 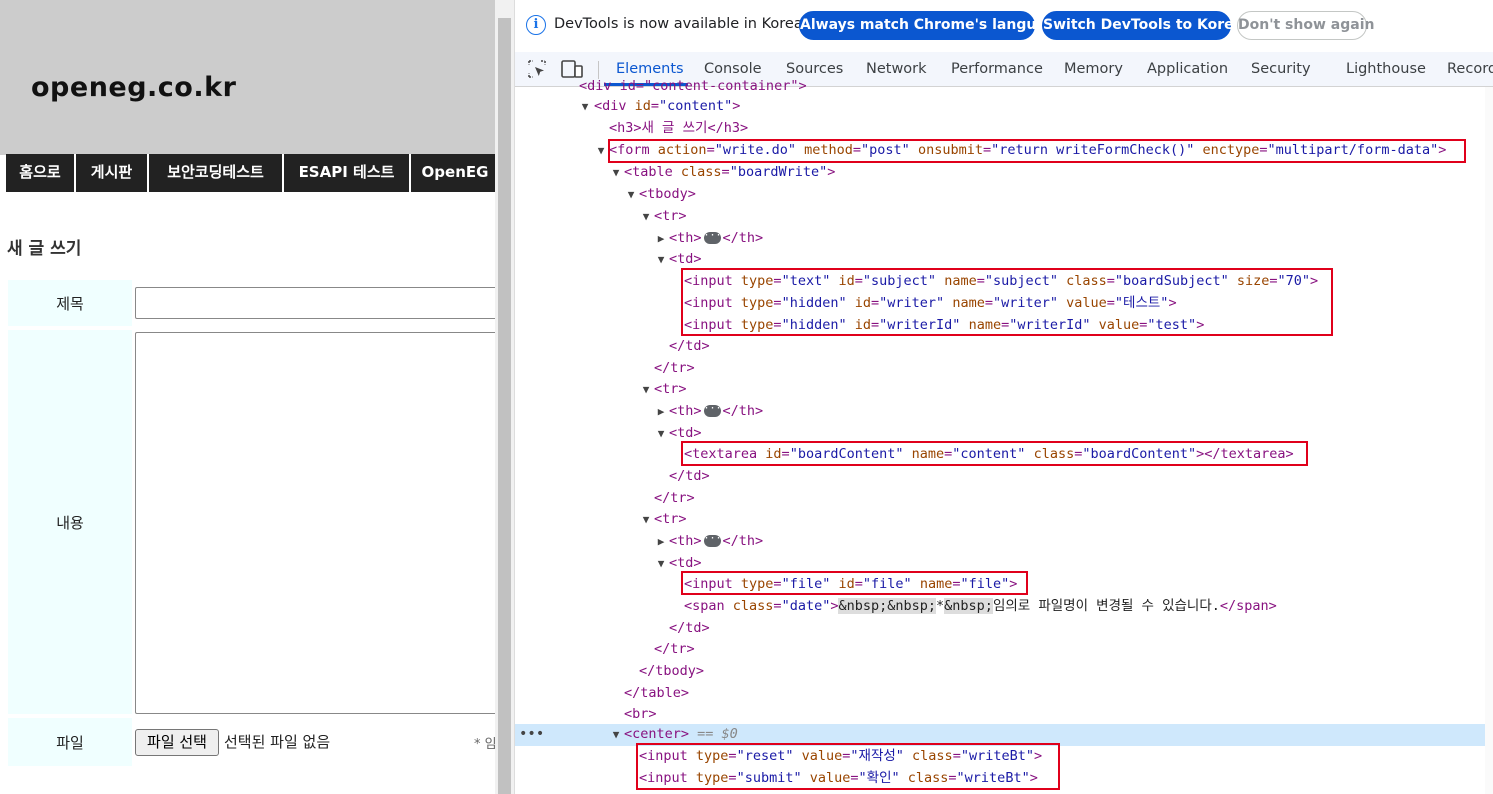 What do you see at coordinates (667, 106) in the screenshot?
I see `dom-node: <div id="content">` at bounding box center [667, 106].